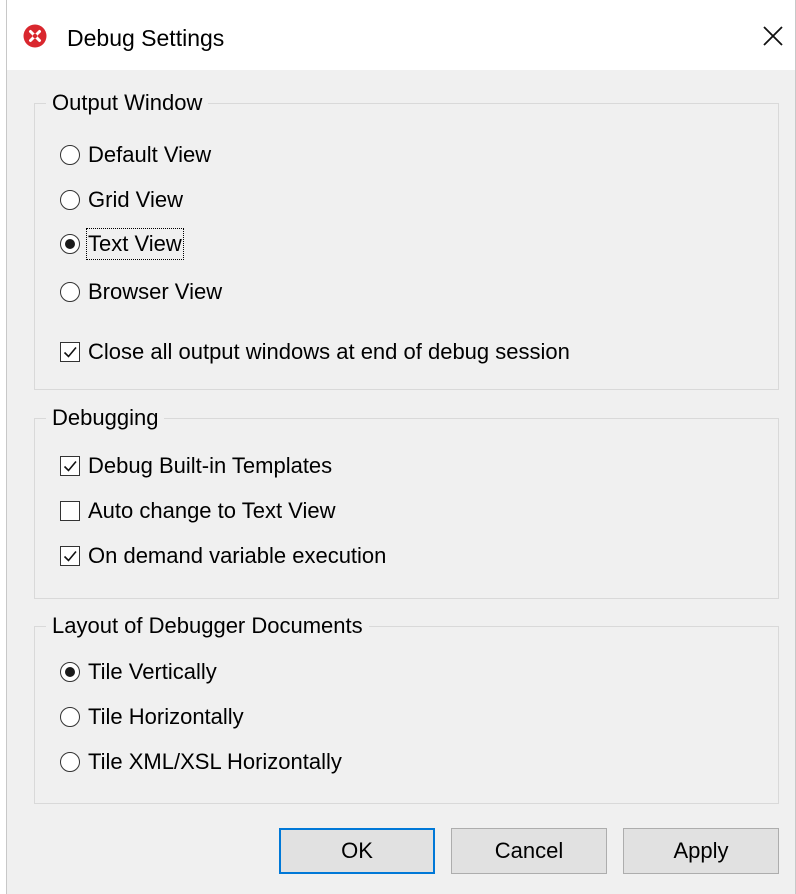 The width and height of the screenshot is (796, 894). What do you see at coordinates (105, 418) in the screenshot?
I see `debugging-legend: Debugging` at bounding box center [105, 418].